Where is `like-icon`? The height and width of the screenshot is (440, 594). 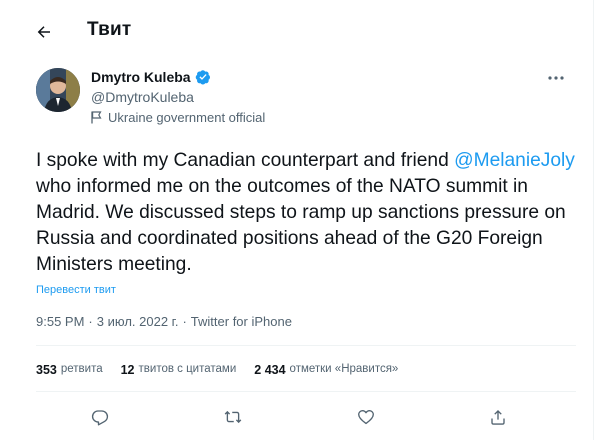
like-icon is located at coordinates (366, 417).